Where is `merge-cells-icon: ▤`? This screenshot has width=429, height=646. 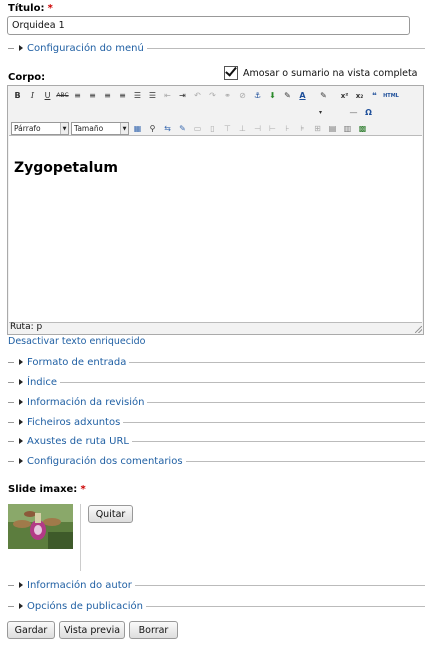
merge-cells-icon: ▤ is located at coordinates (332, 128).